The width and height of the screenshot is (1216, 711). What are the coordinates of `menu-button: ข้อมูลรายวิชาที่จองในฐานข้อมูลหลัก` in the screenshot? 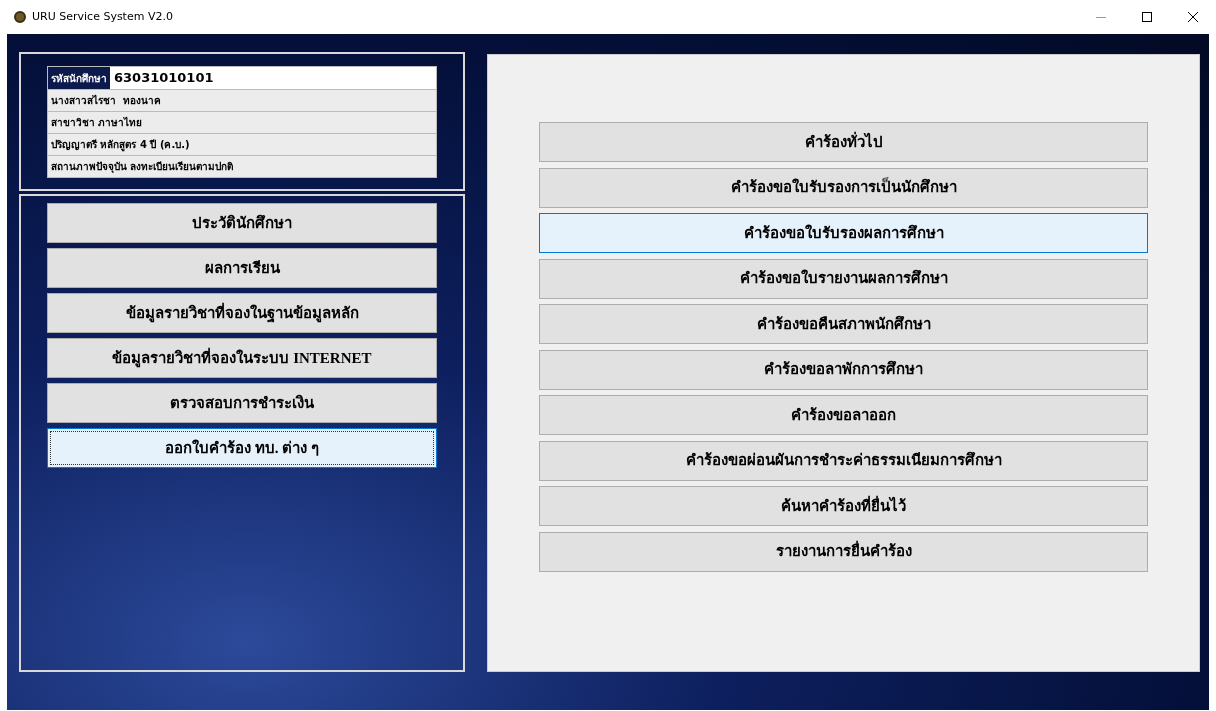 It's located at (242, 313).